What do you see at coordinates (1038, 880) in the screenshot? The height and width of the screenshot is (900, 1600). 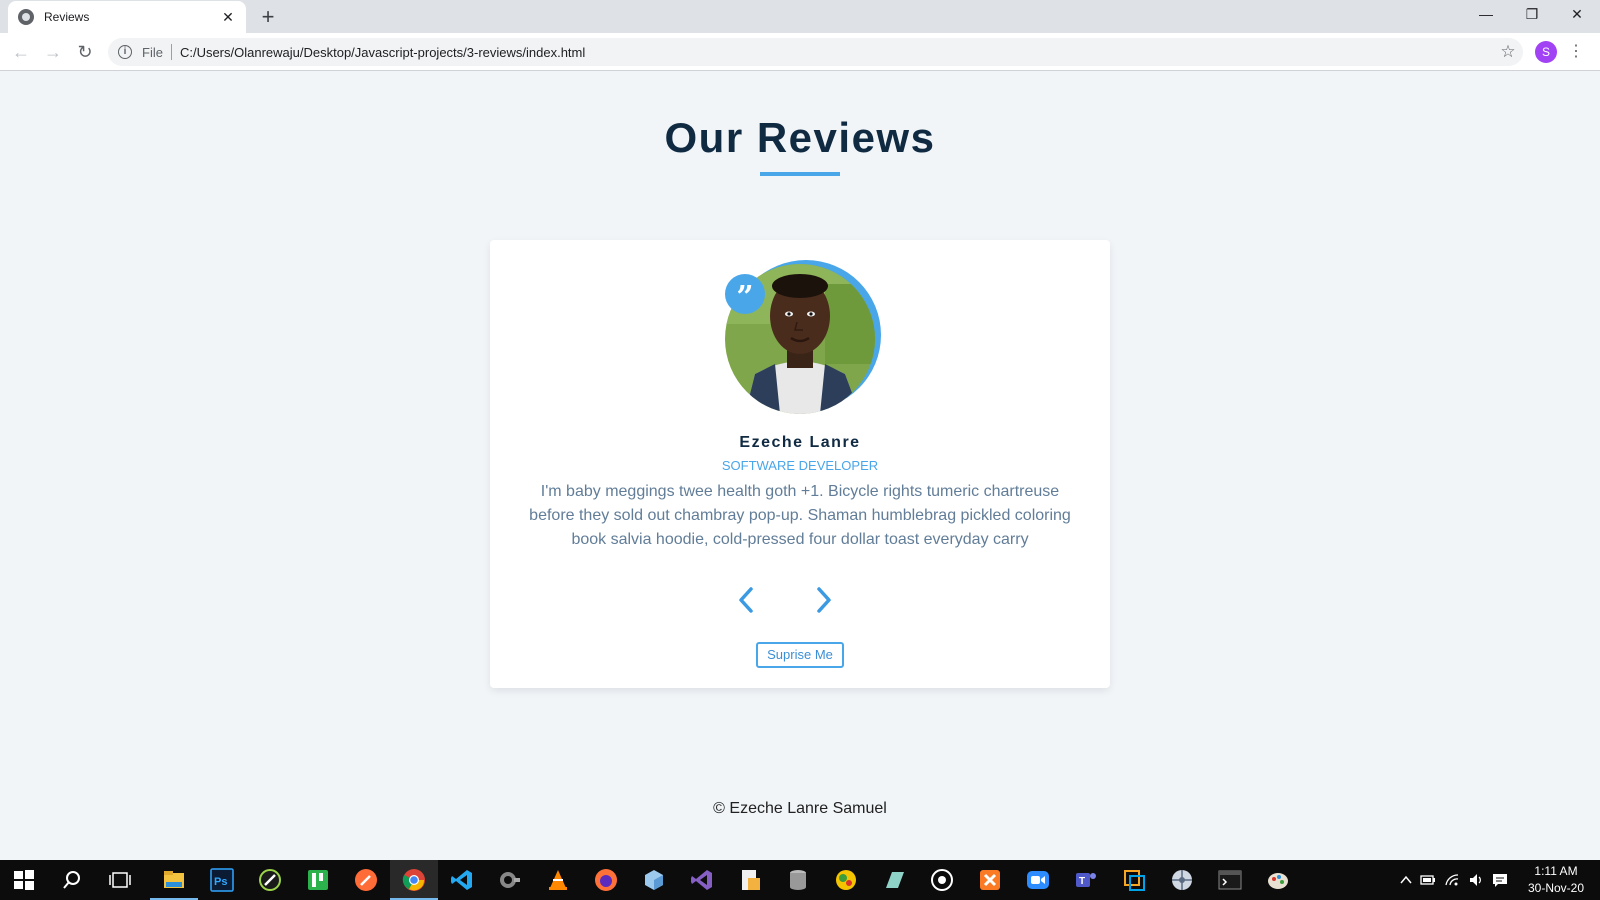 I see `zoom-icon` at bounding box center [1038, 880].